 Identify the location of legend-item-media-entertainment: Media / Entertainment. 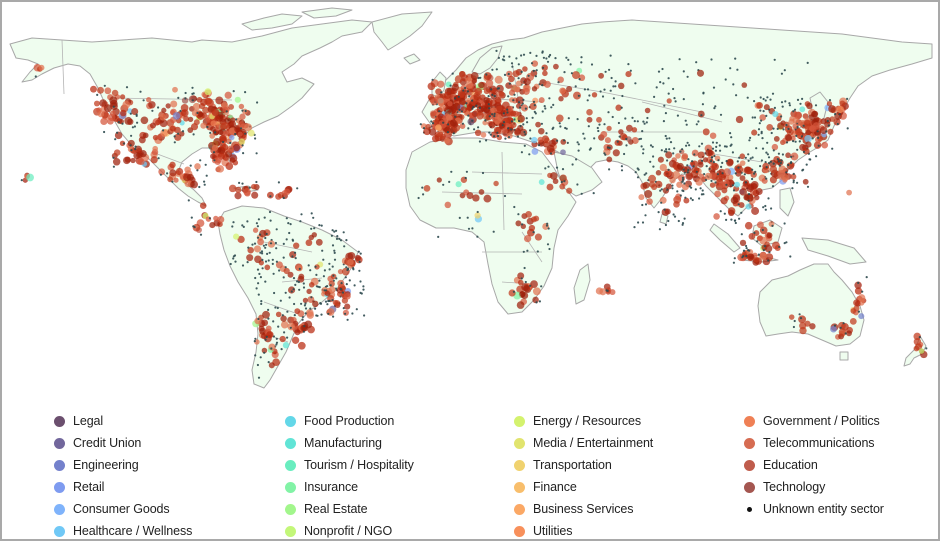
(583, 443).